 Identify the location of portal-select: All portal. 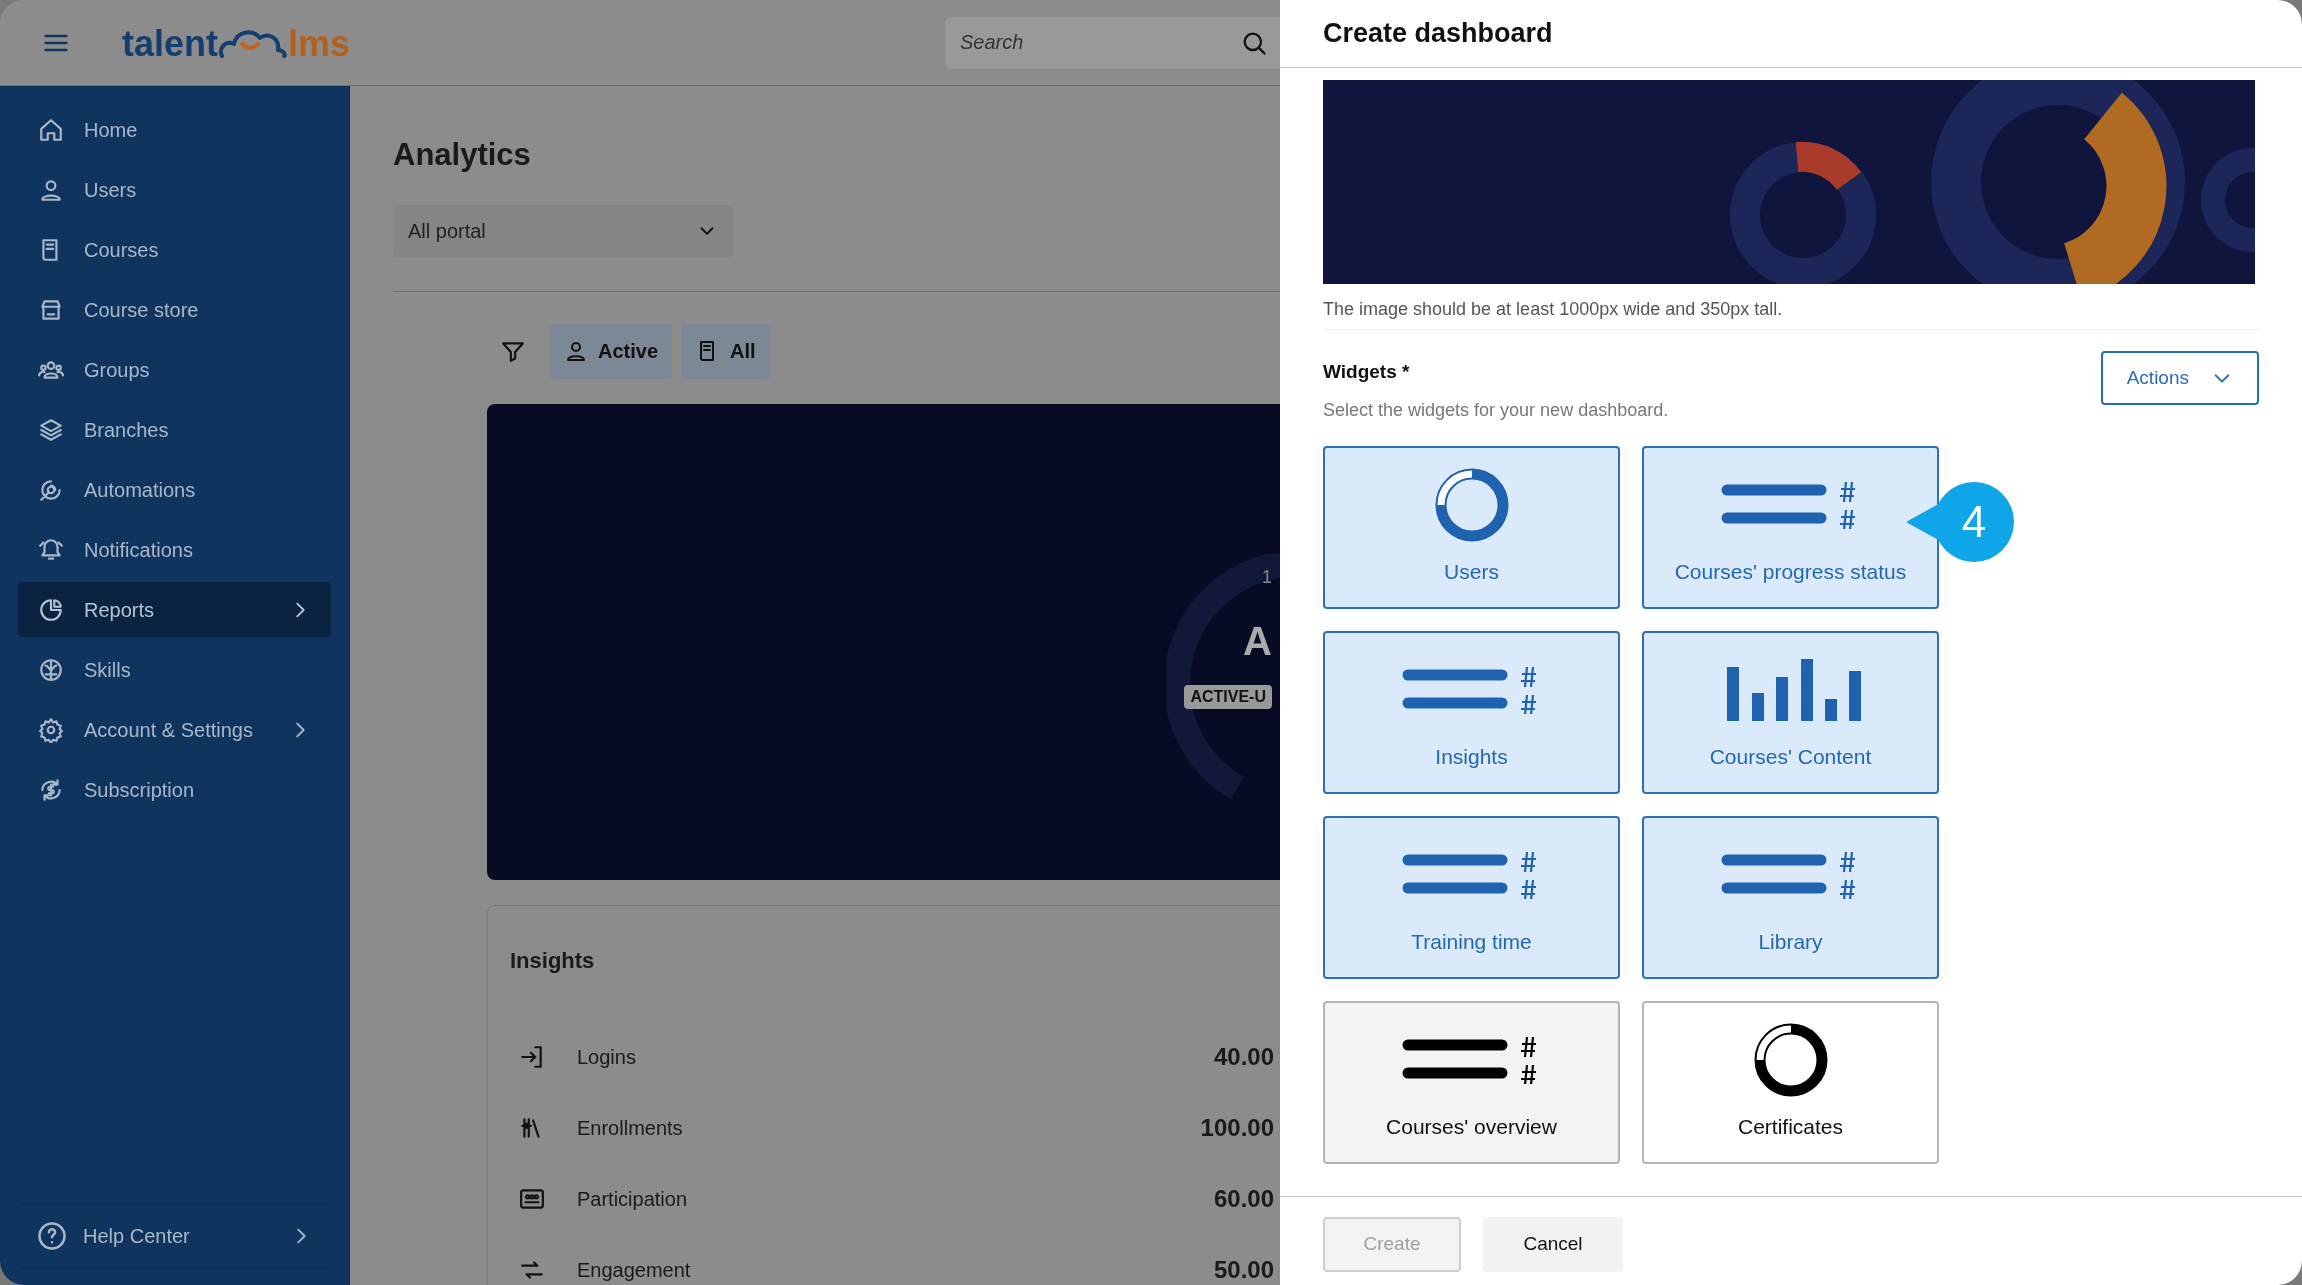
(563, 230).